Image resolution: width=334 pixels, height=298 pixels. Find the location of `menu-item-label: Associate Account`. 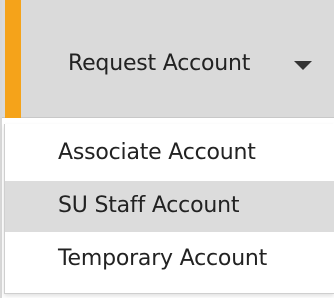

menu-item-label: Associate Account is located at coordinates (157, 152).